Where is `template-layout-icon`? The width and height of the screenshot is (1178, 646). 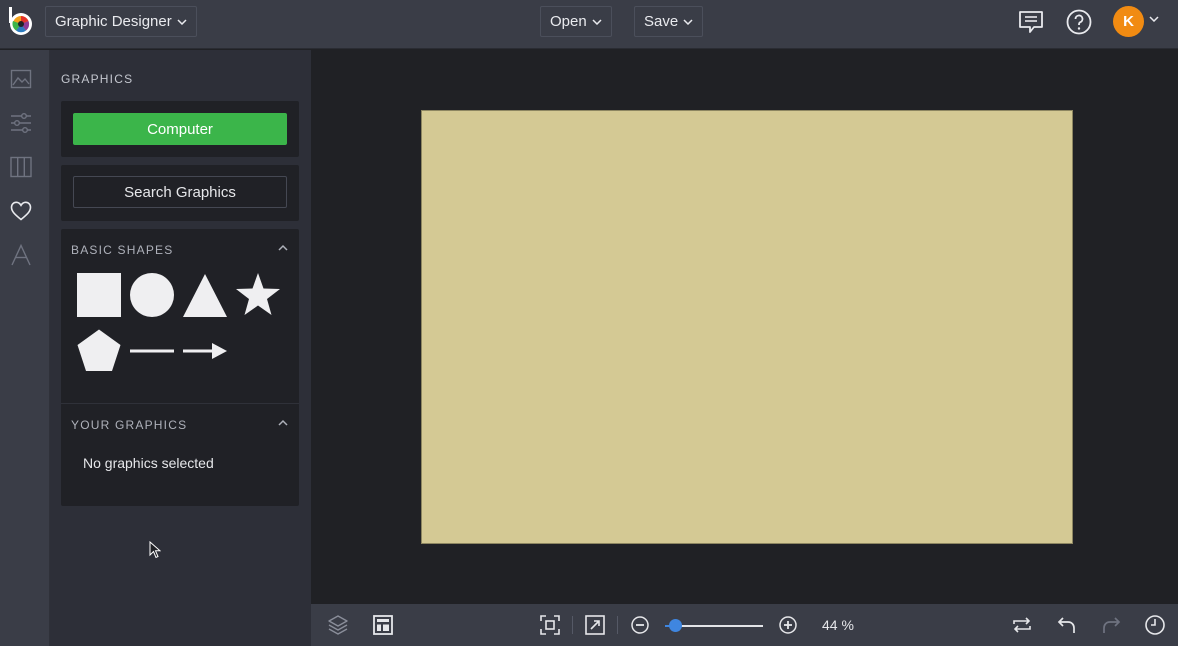 template-layout-icon is located at coordinates (383, 625).